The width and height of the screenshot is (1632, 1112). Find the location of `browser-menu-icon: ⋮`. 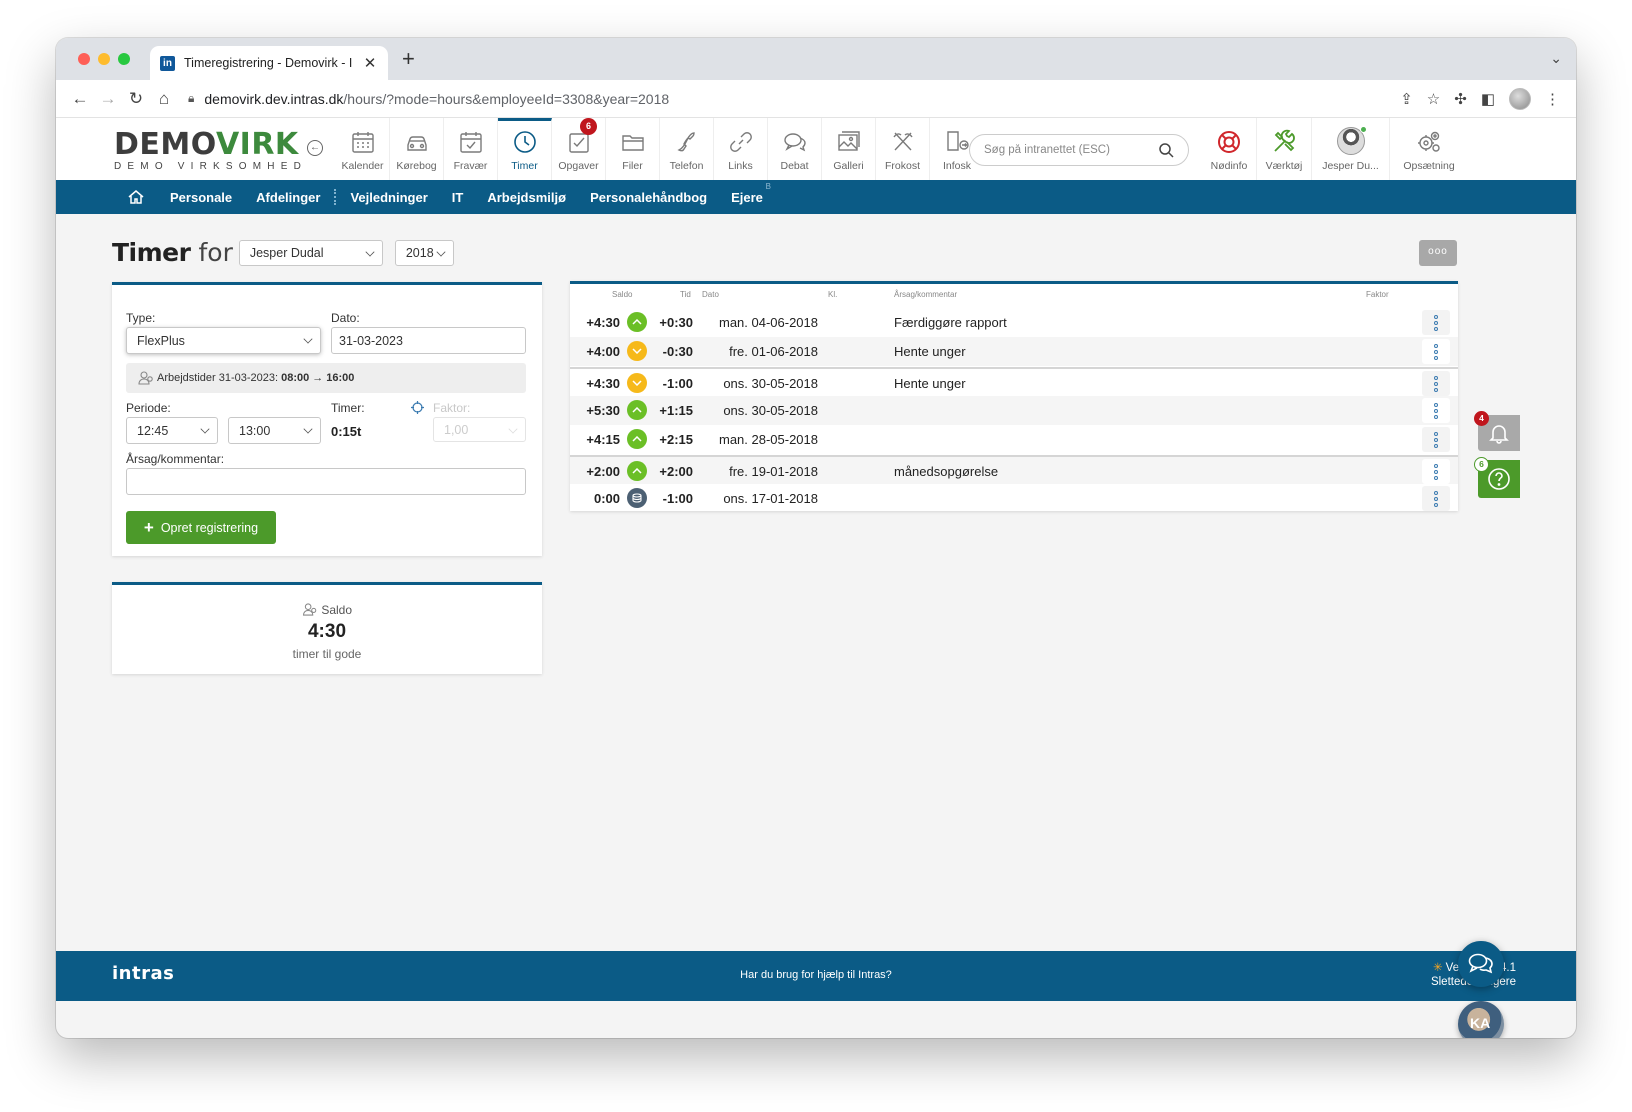

browser-menu-icon: ⋮ is located at coordinates (1552, 99).